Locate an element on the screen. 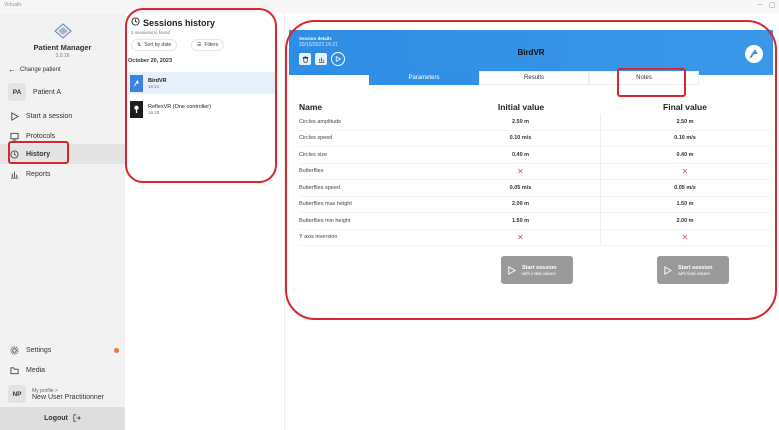  restore-button: ▢ is located at coordinates (772, 5).